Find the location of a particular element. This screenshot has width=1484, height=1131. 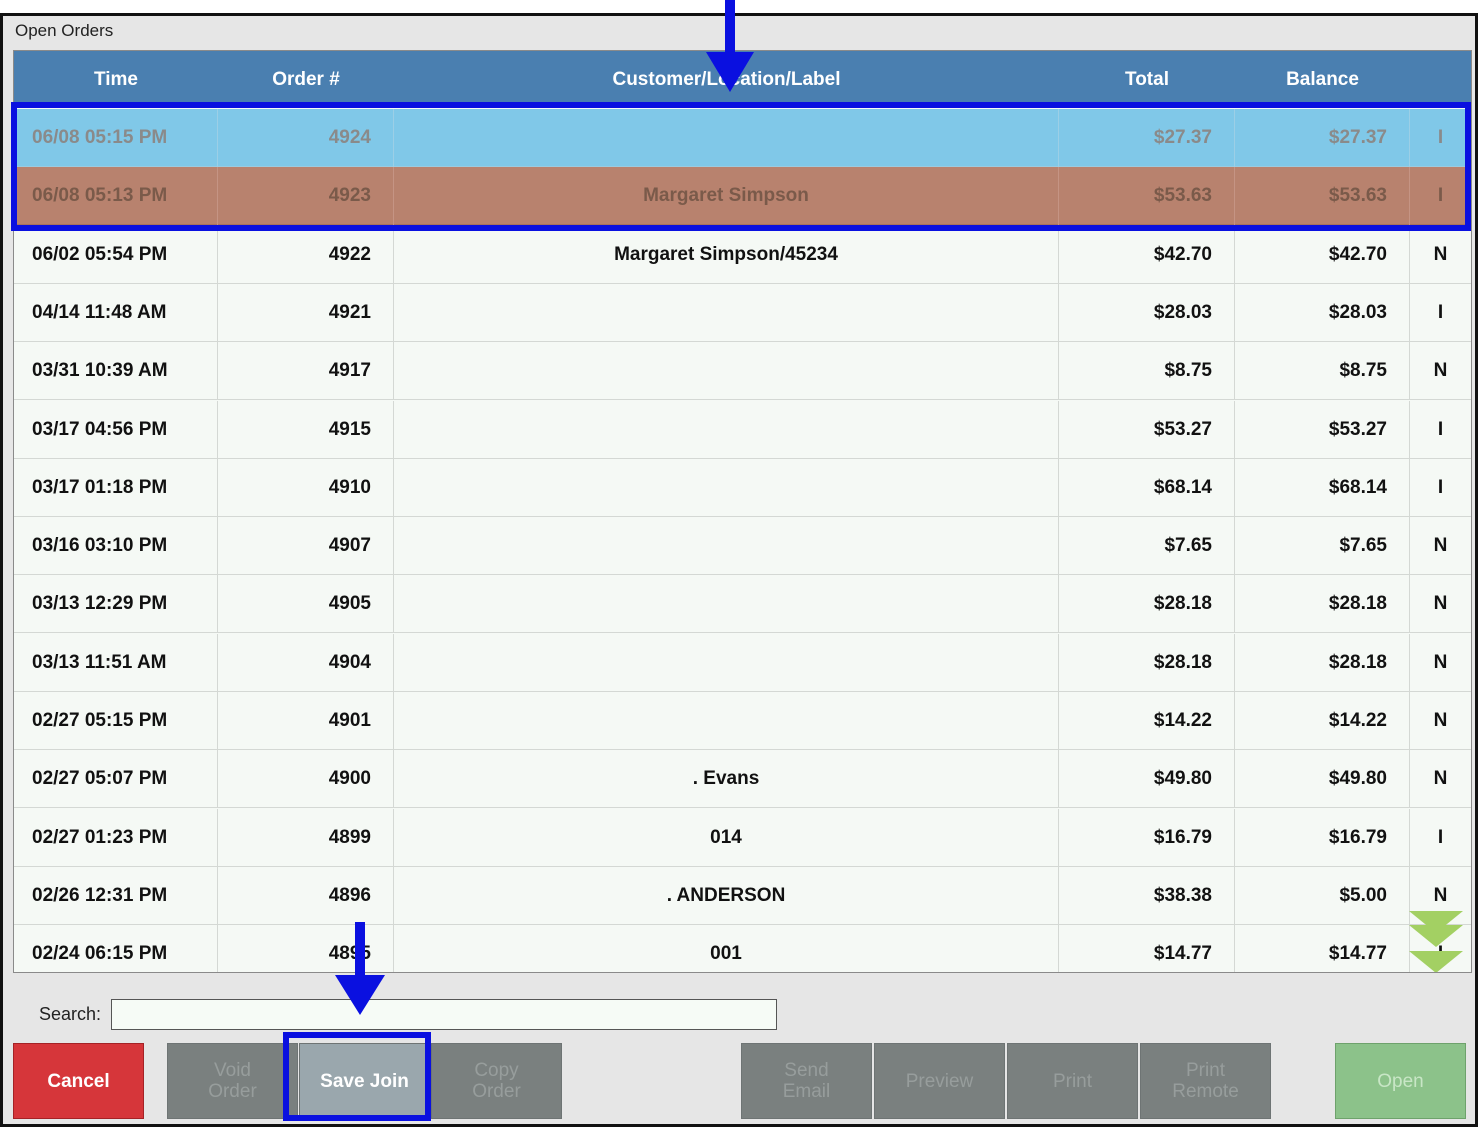

table-row: 03/16 03:10 PM 4907 $7.65 $7.65 N is located at coordinates (742, 546).